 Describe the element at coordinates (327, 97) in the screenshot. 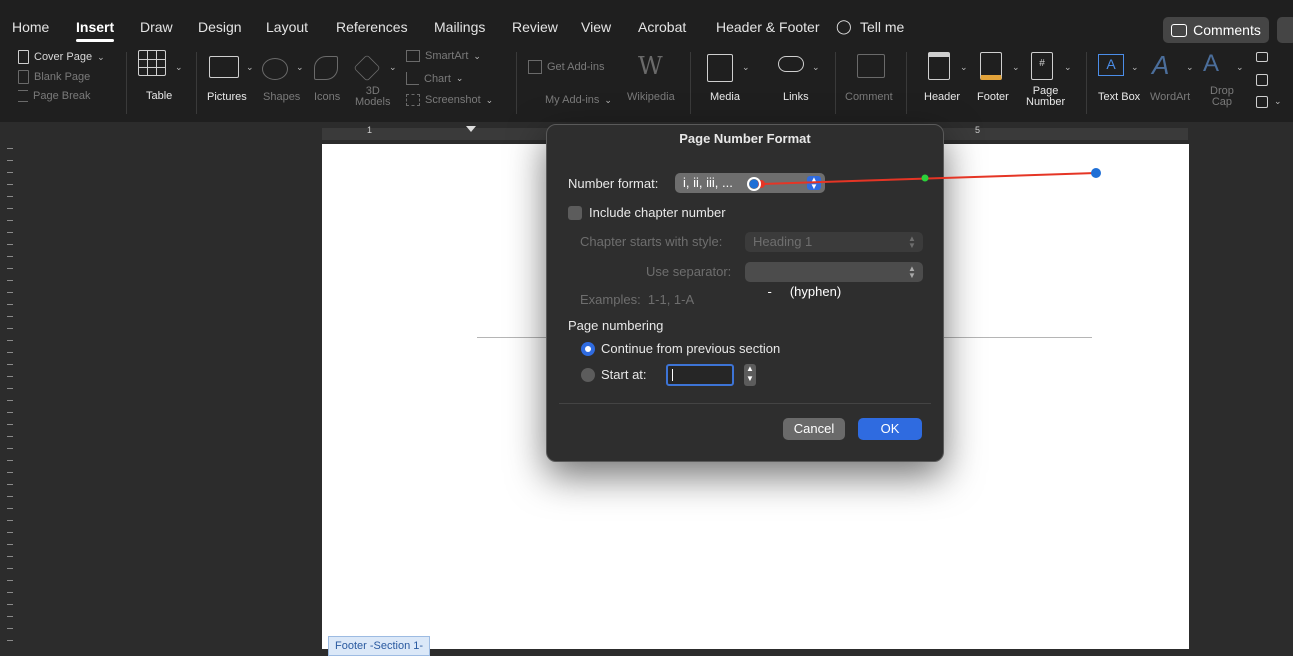

I see `icons-button: Icons` at that location.